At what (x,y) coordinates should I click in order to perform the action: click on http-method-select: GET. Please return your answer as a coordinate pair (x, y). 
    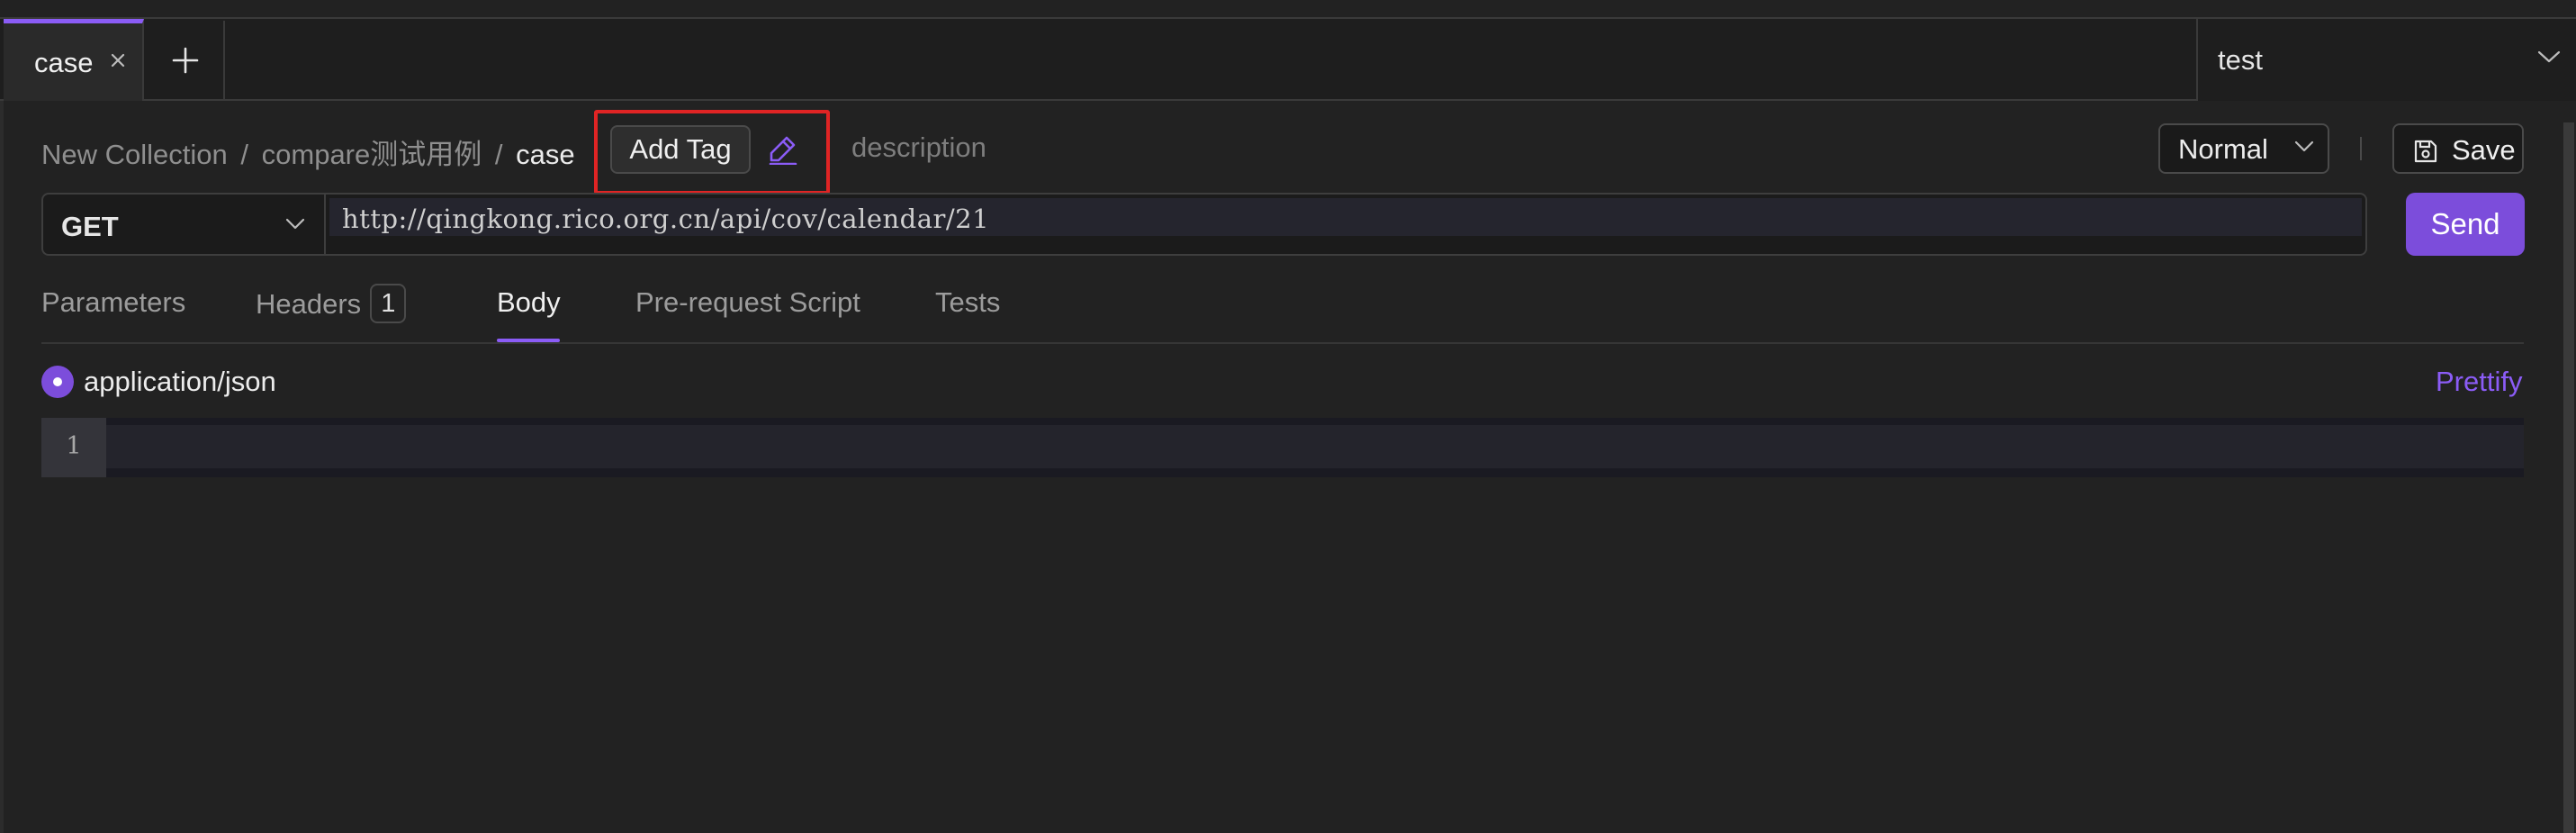
    Looking at the image, I should click on (182, 225).